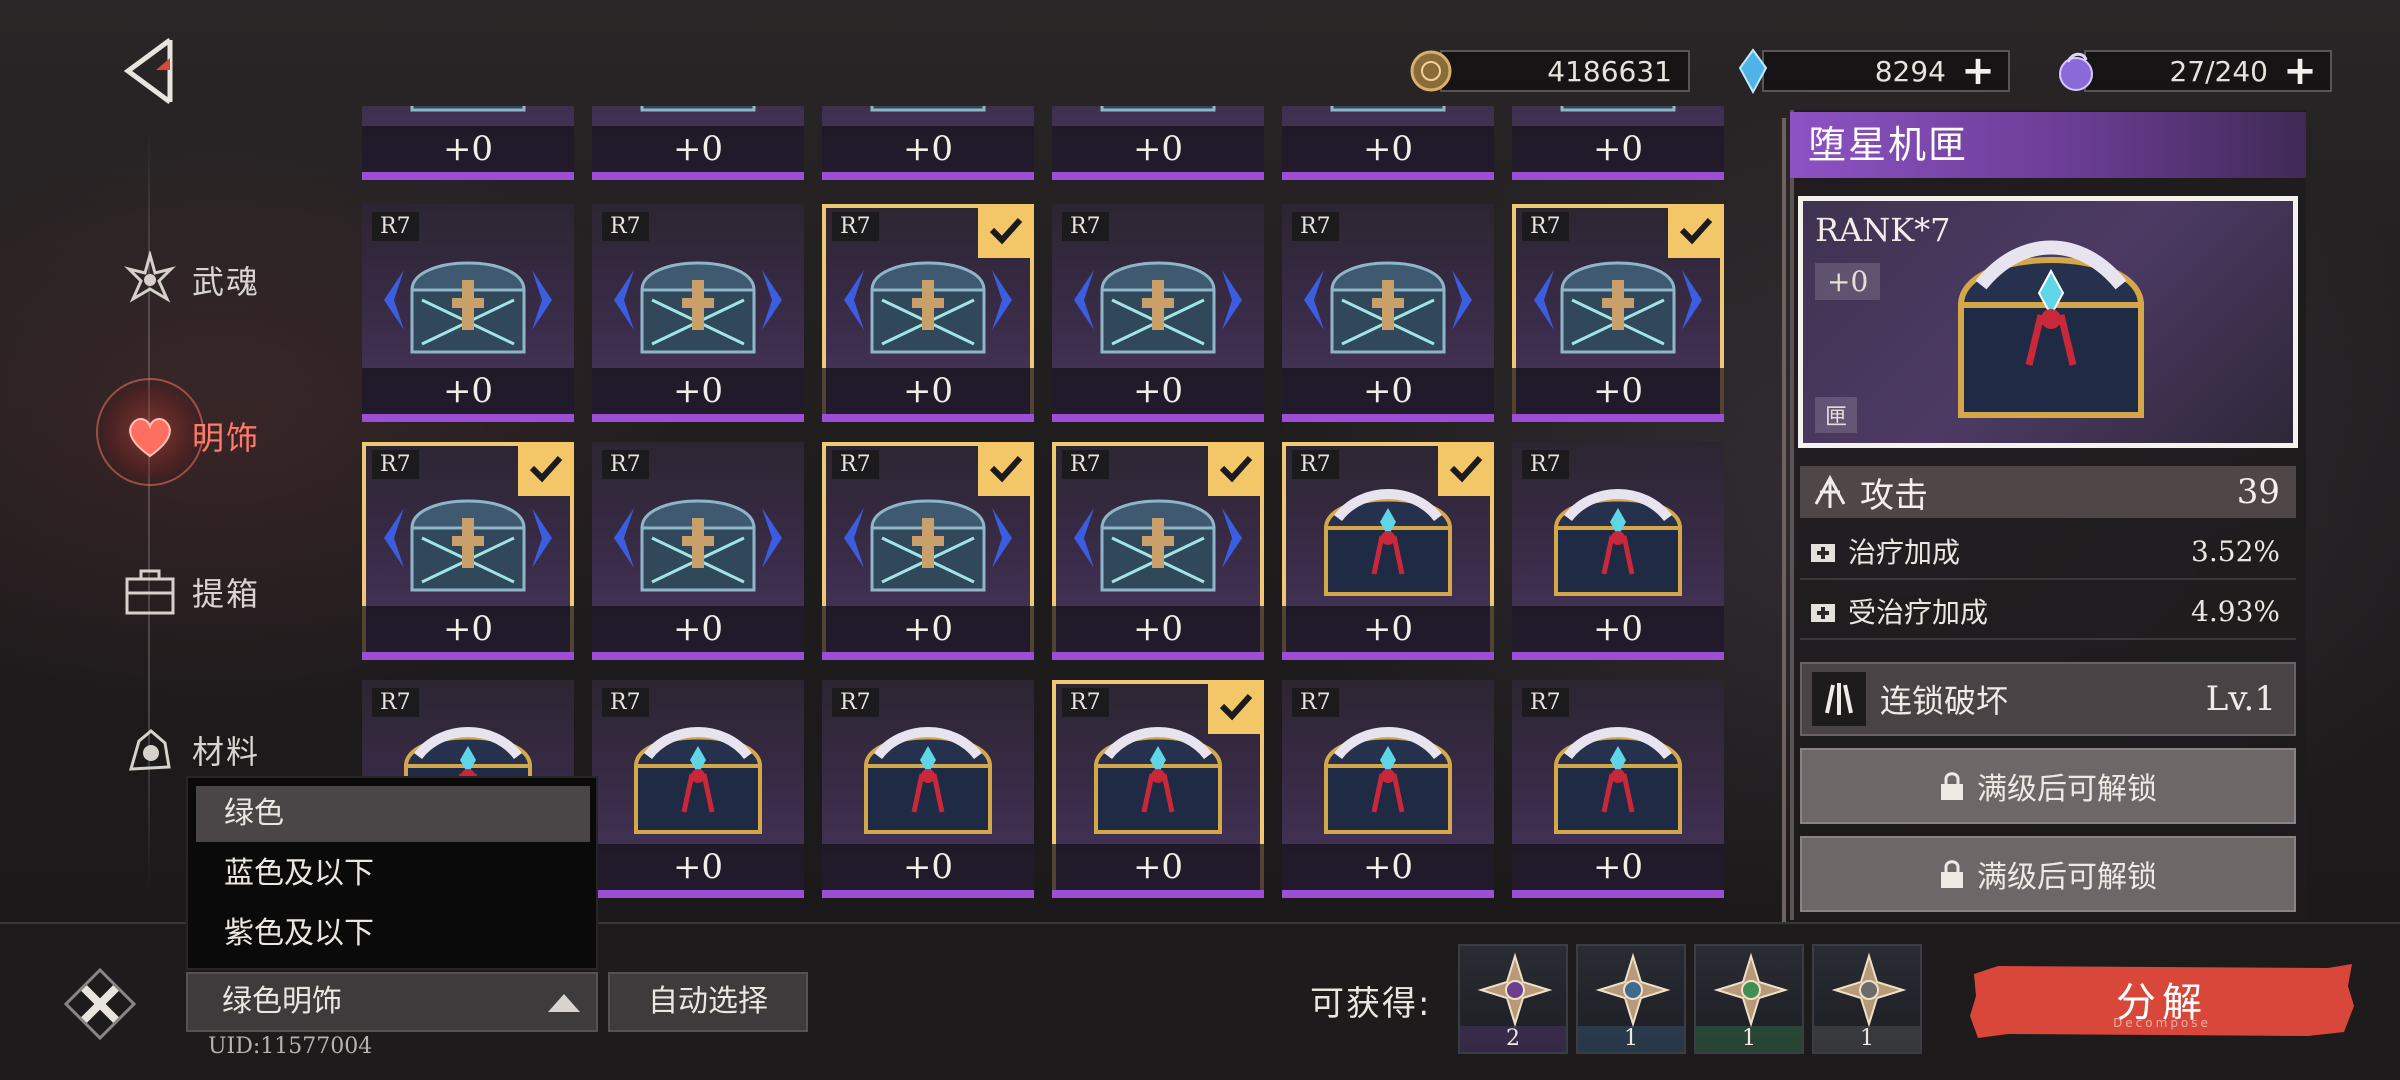 This screenshot has height=1080, width=2400. Describe the element at coordinates (282, 1001) in the screenshot. I see `filter-selected: 绿色明饰` at that location.